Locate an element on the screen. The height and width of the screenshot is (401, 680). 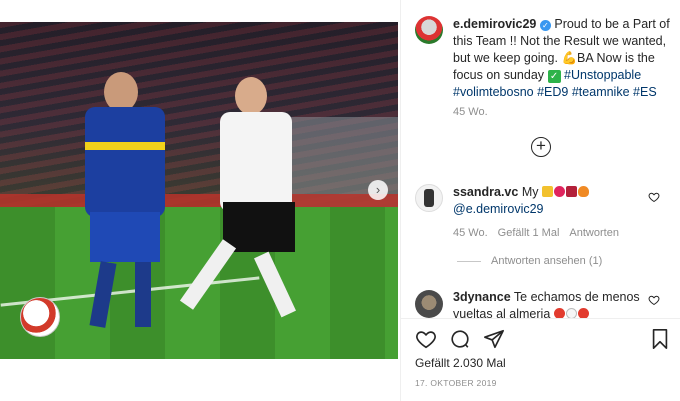
player-white is located at coordinates (240, 202).